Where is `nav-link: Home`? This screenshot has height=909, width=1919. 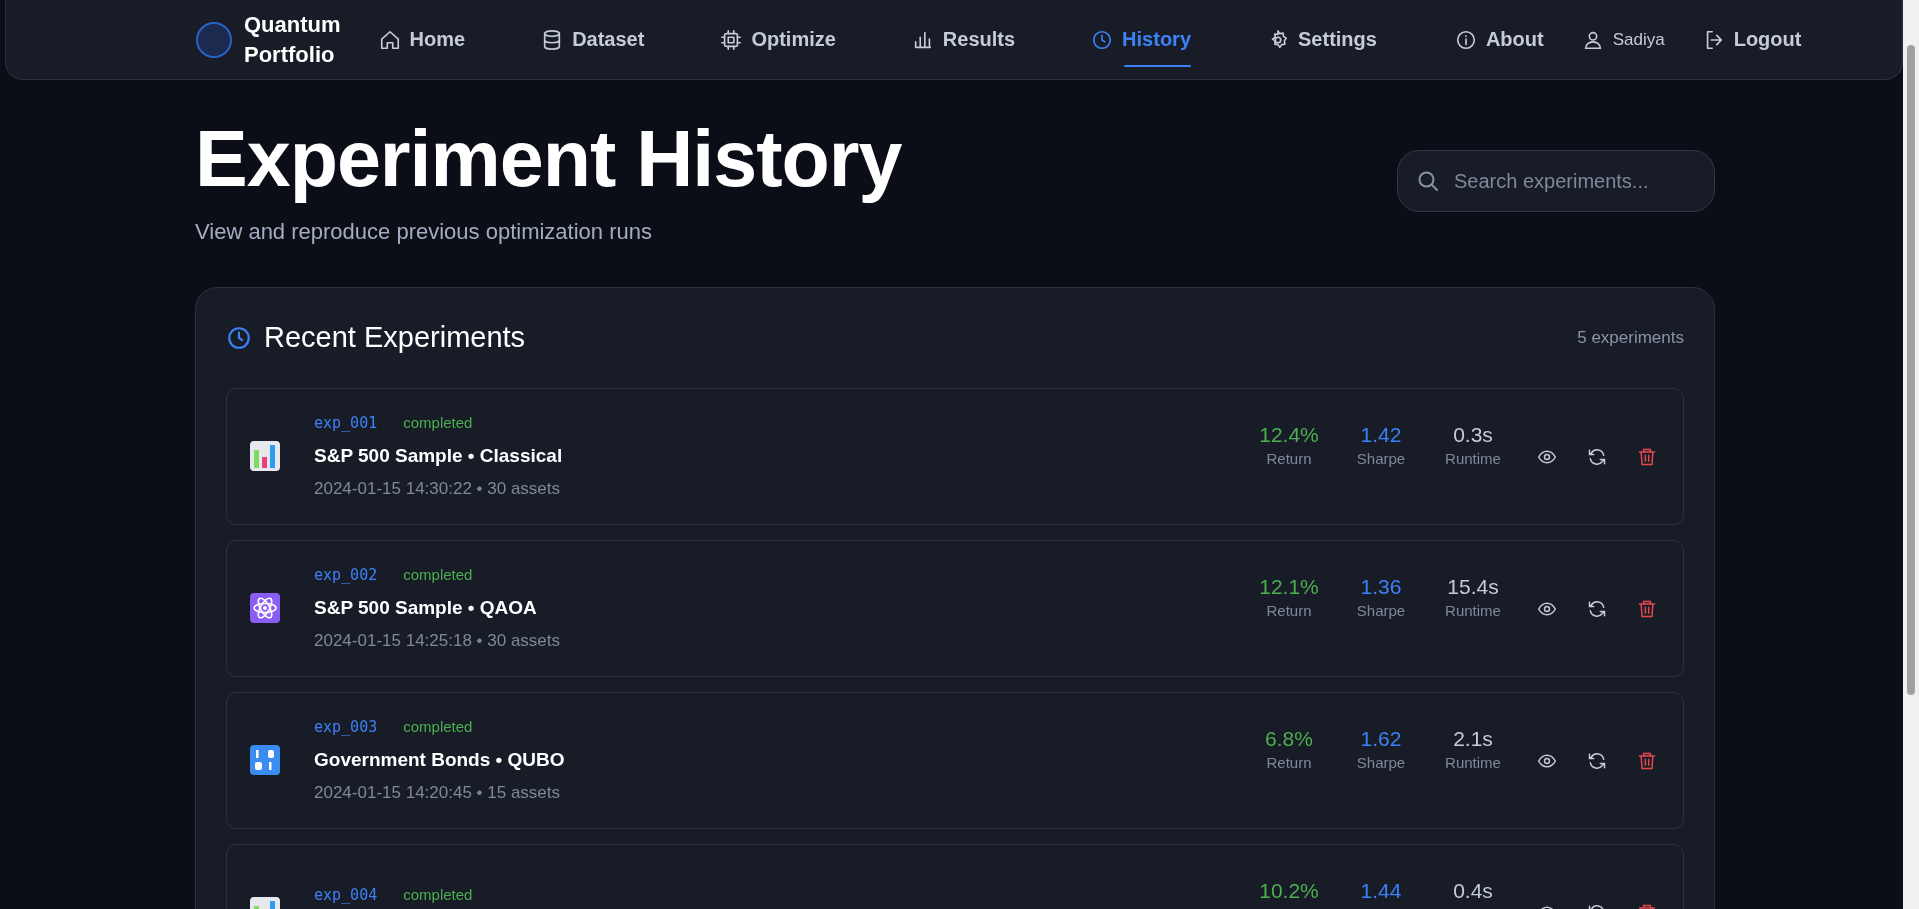 nav-link: Home is located at coordinates (422, 39).